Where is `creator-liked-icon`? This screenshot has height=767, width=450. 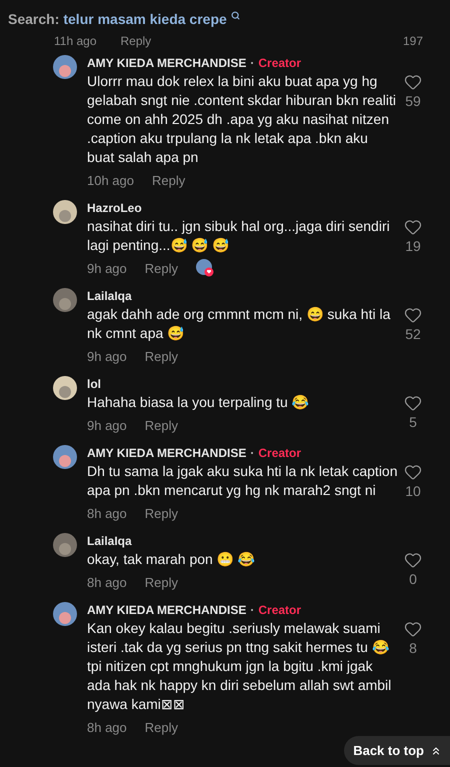
creator-liked-icon is located at coordinates (205, 268).